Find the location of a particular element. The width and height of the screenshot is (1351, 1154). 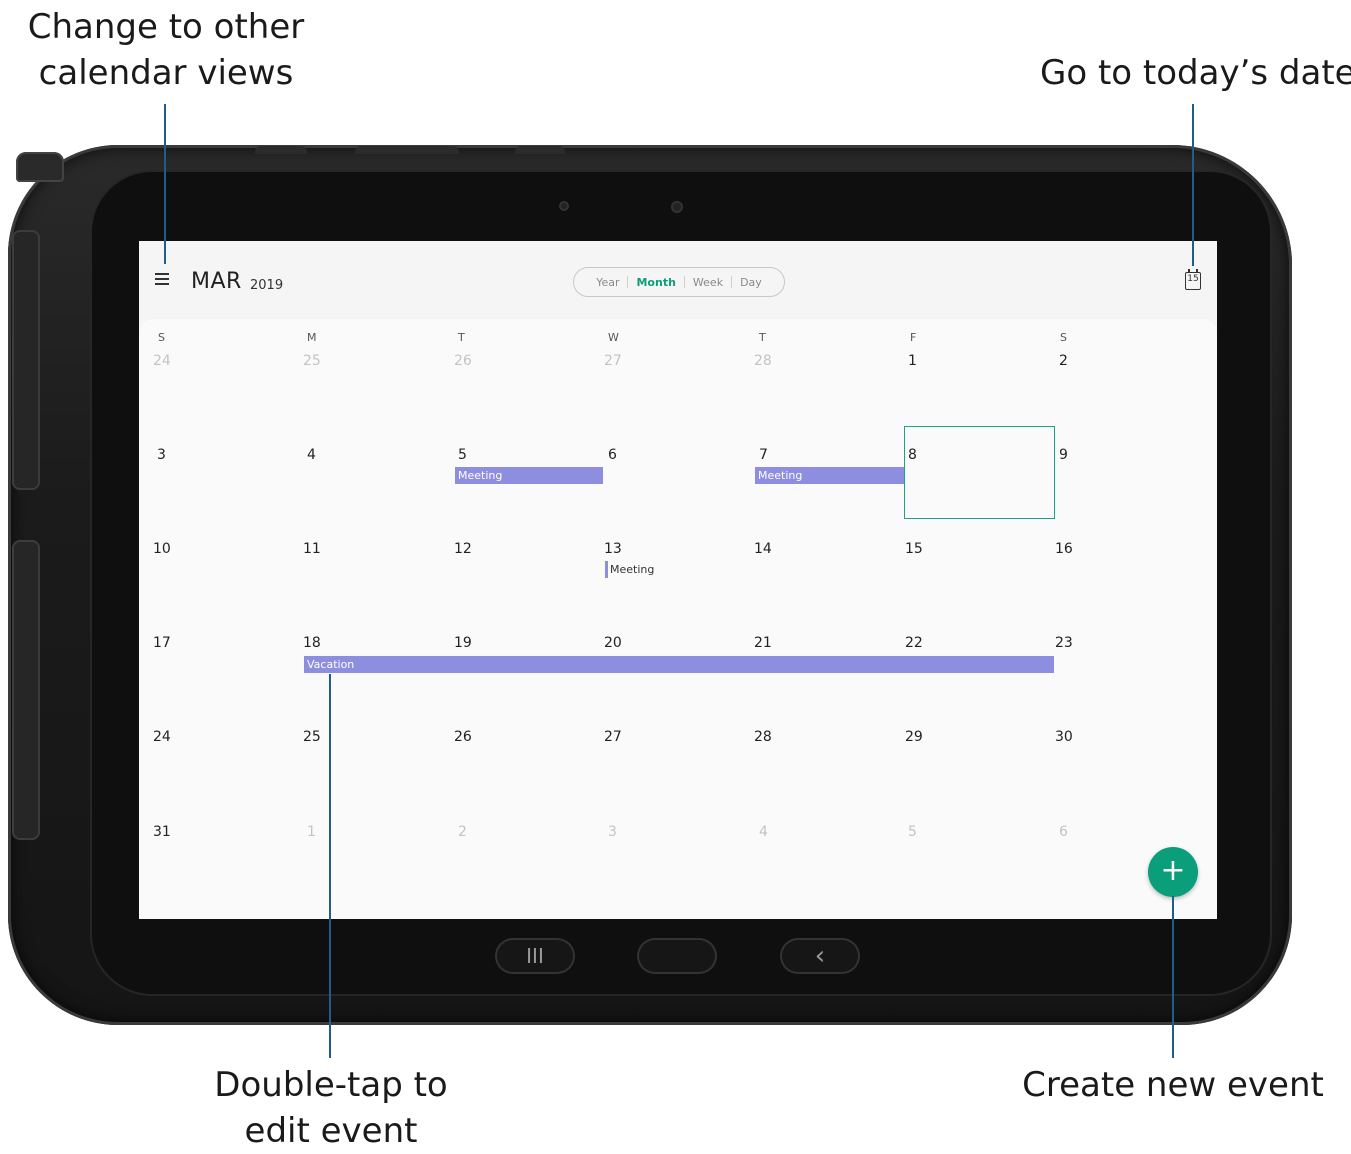

side-grip-lower is located at coordinates (26, 690).